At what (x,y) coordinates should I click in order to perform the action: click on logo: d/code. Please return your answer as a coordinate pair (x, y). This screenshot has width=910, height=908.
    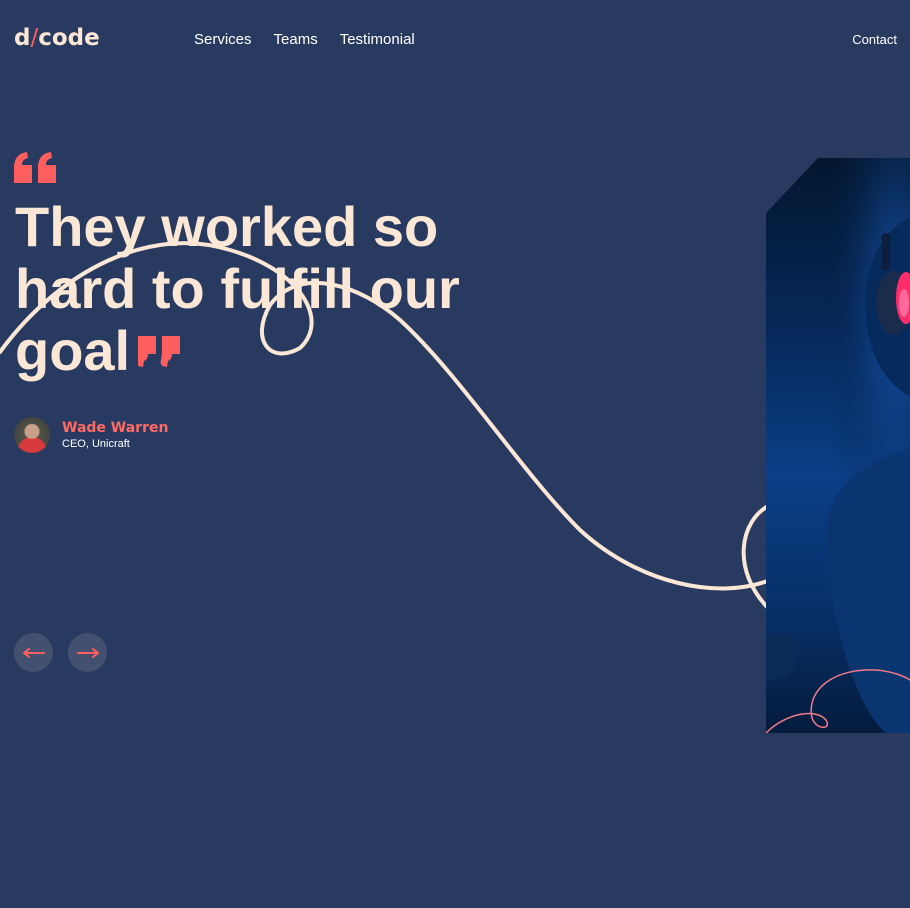
    Looking at the image, I should click on (57, 38).